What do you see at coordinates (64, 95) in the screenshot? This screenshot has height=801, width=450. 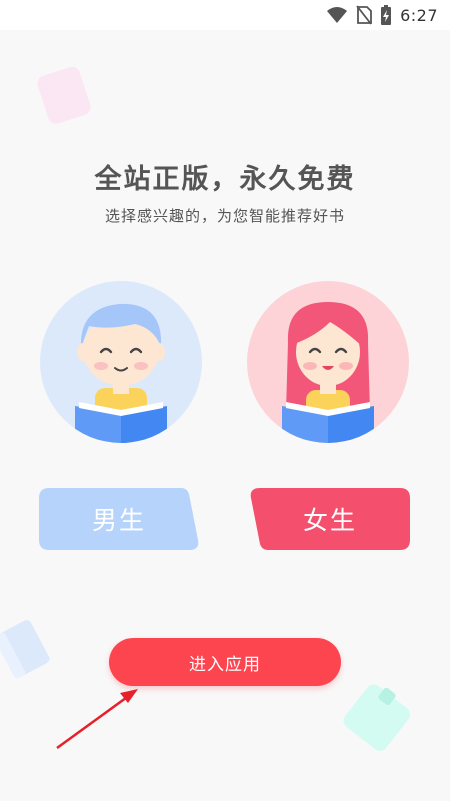 I see `decor-pink-book` at bounding box center [64, 95].